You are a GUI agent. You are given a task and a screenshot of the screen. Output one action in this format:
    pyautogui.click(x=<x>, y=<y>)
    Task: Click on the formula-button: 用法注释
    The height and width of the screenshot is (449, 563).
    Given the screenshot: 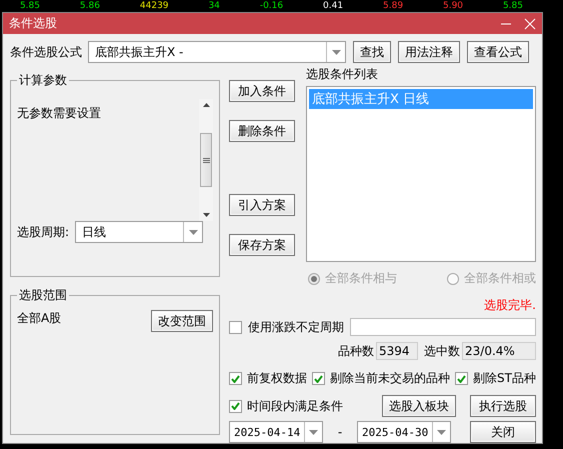 What is the action you would take?
    pyautogui.click(x=429, y=52)
    